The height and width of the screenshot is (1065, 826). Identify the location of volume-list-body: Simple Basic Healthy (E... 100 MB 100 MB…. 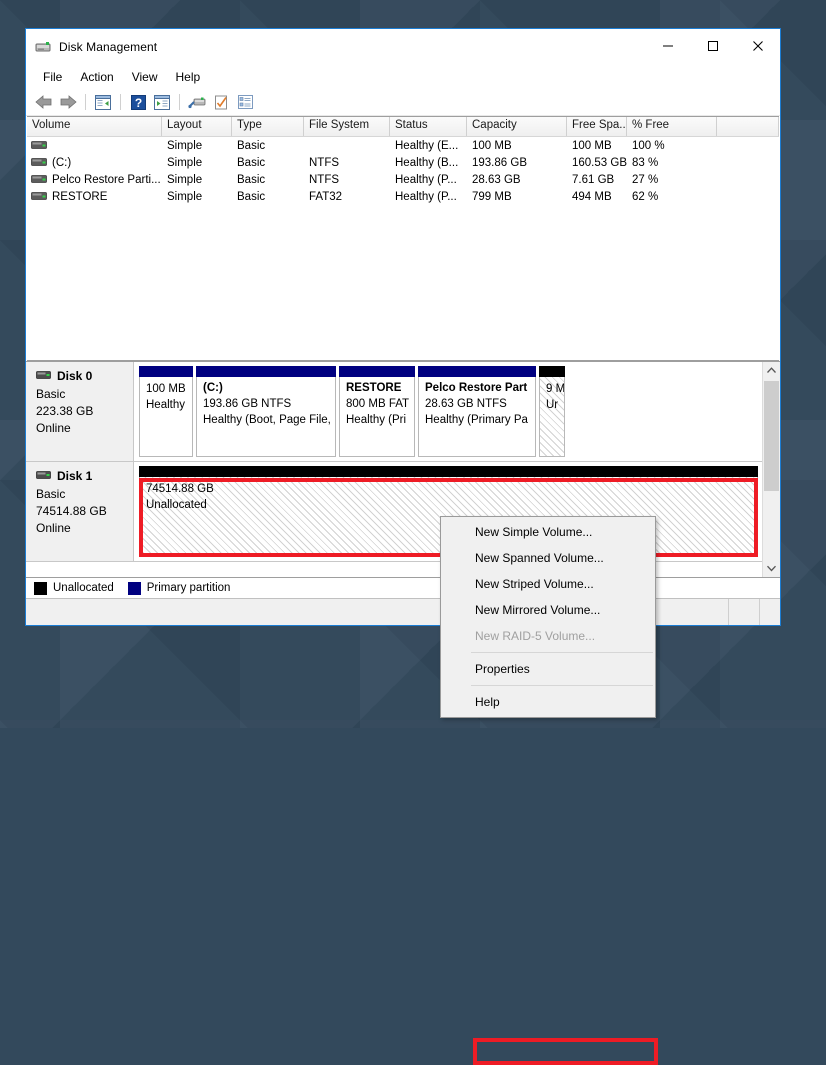
(403, 171).